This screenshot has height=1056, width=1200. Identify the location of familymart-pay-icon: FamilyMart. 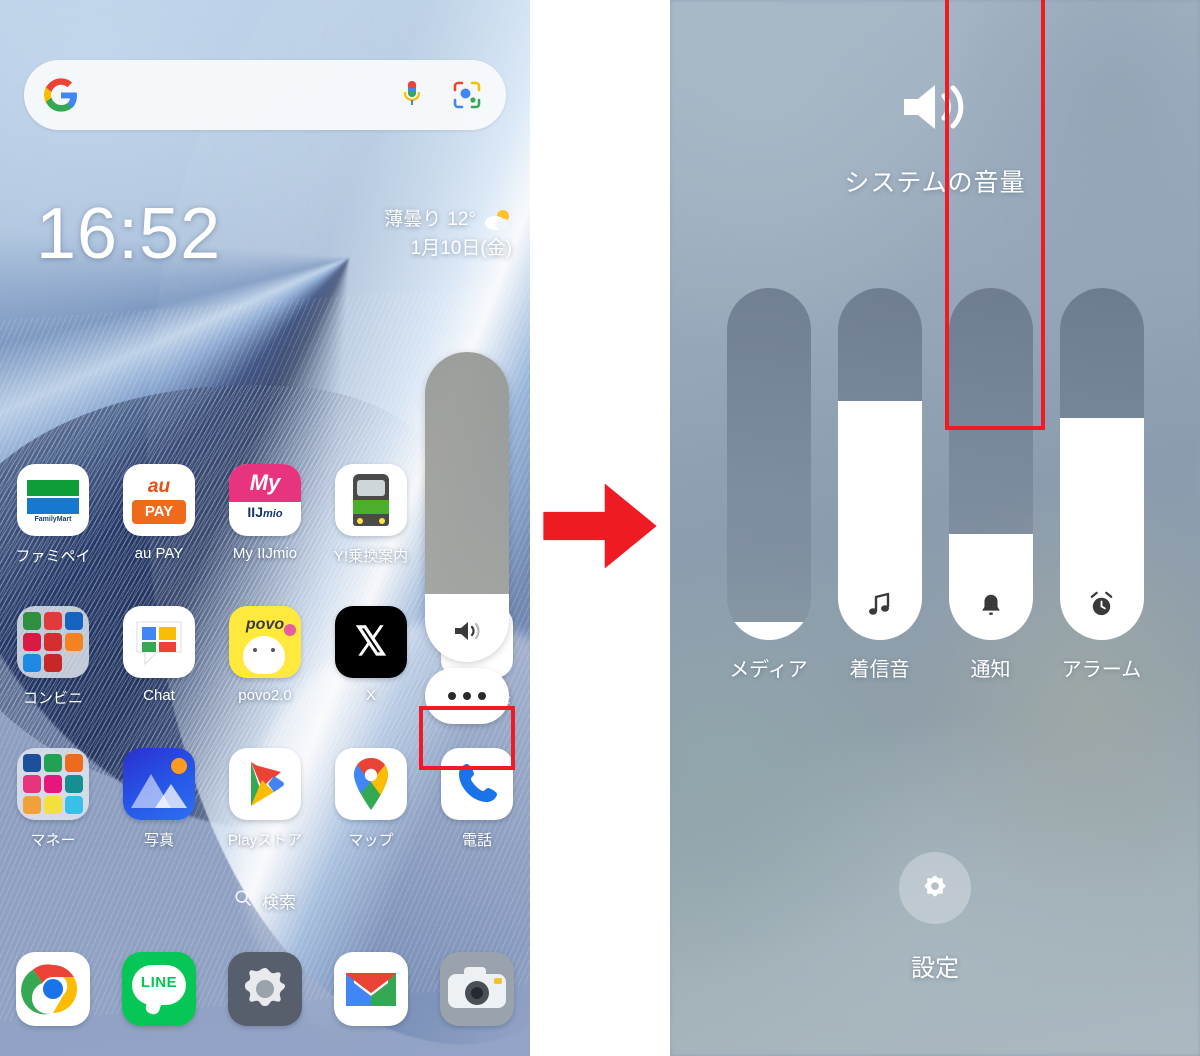
(53, 500).